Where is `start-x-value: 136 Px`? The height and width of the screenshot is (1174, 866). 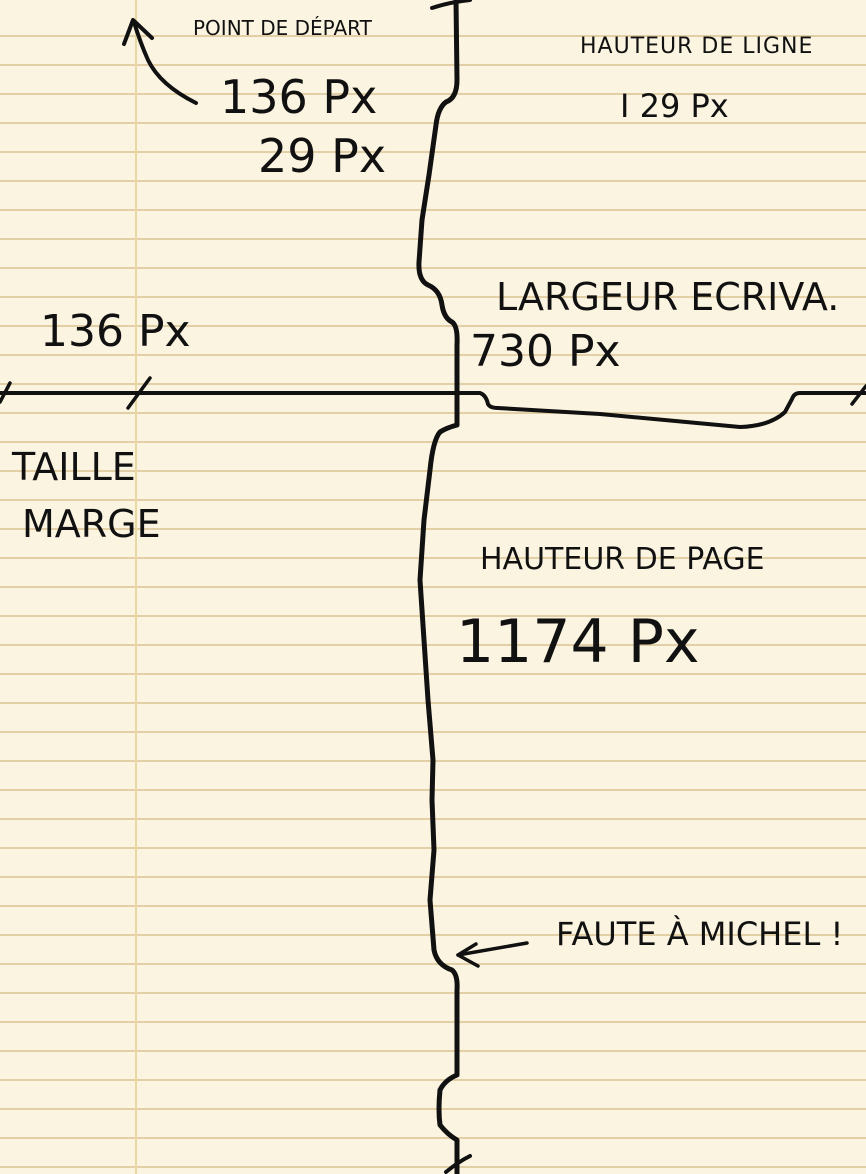 start-x-value: 136 Px is located at coordinates (299, 97).